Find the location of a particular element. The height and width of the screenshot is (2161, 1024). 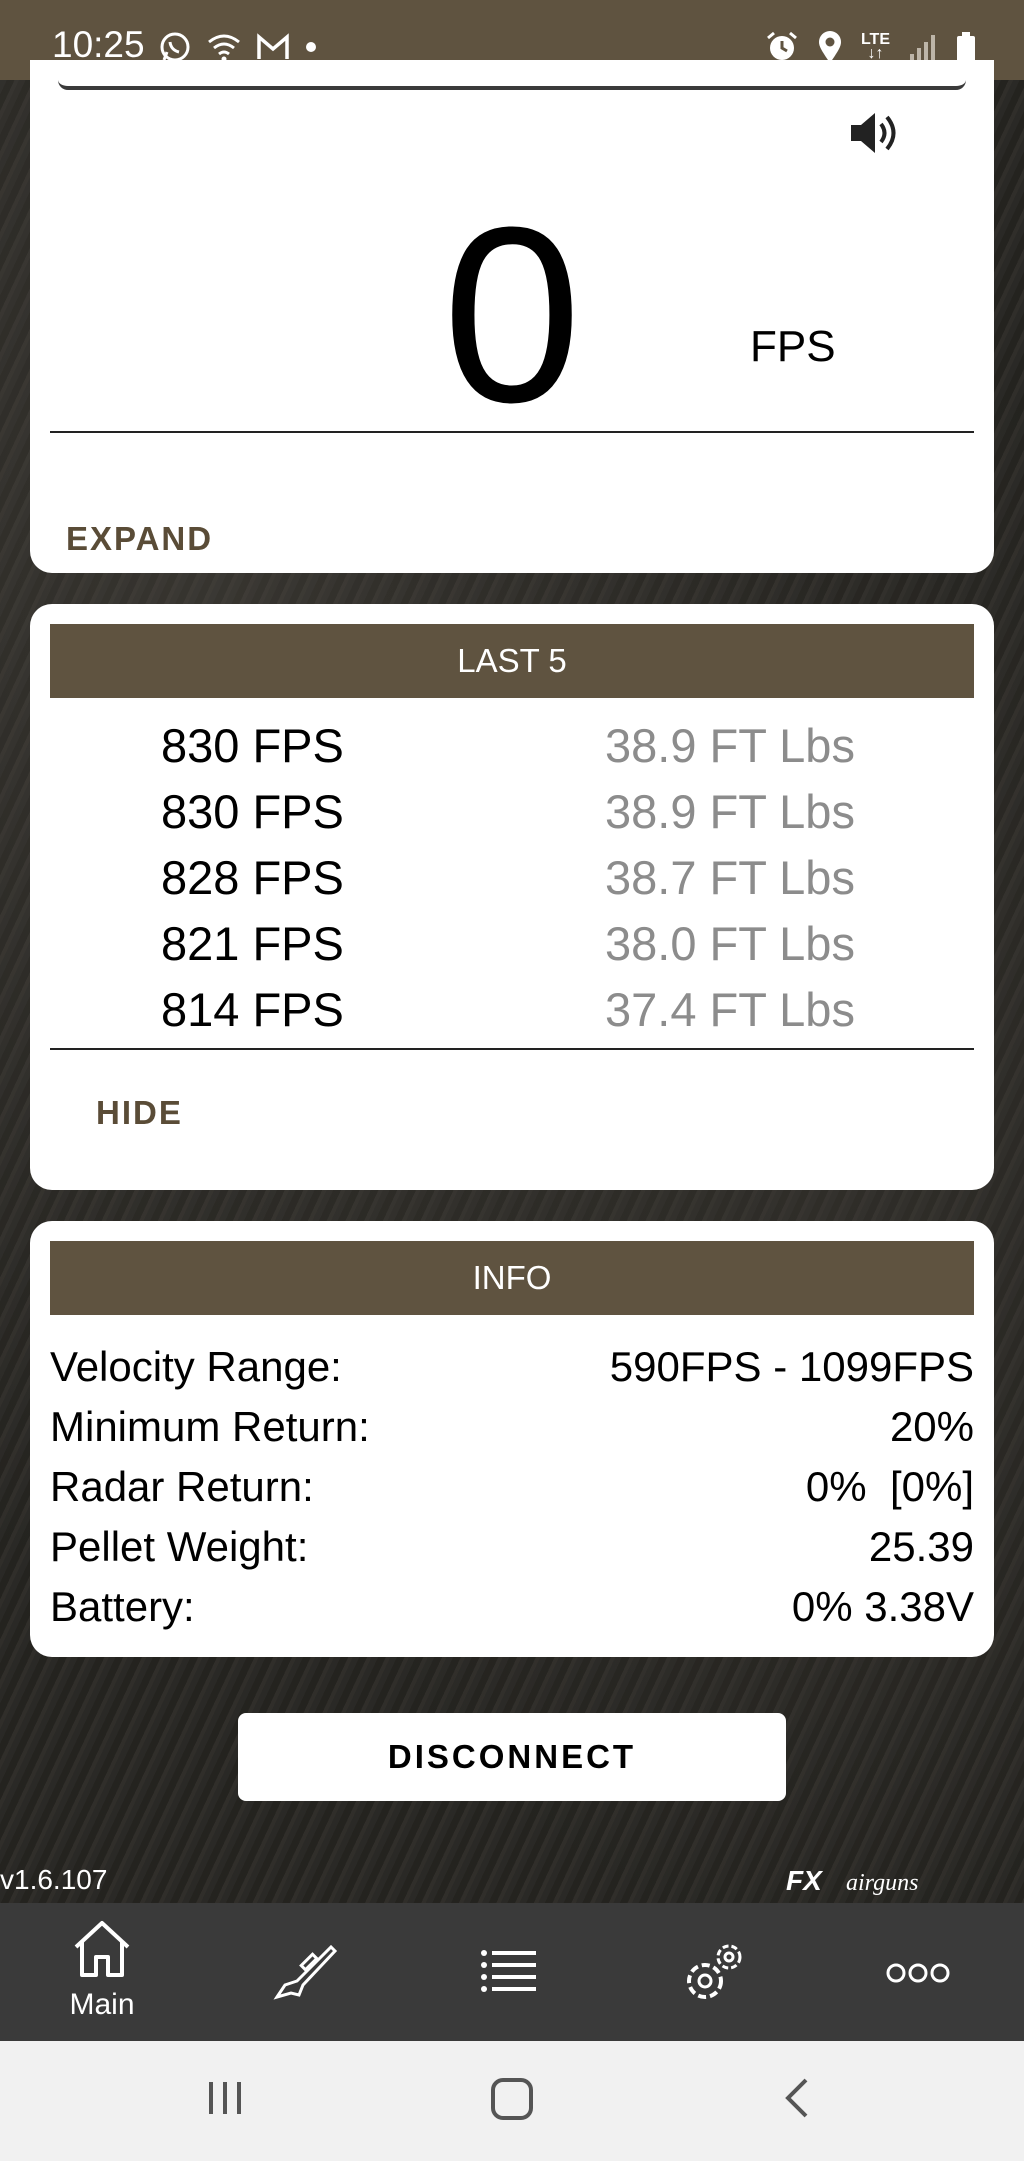

info-row: Radar Return: 0% [0%] is located at coordinates (512, 1491).